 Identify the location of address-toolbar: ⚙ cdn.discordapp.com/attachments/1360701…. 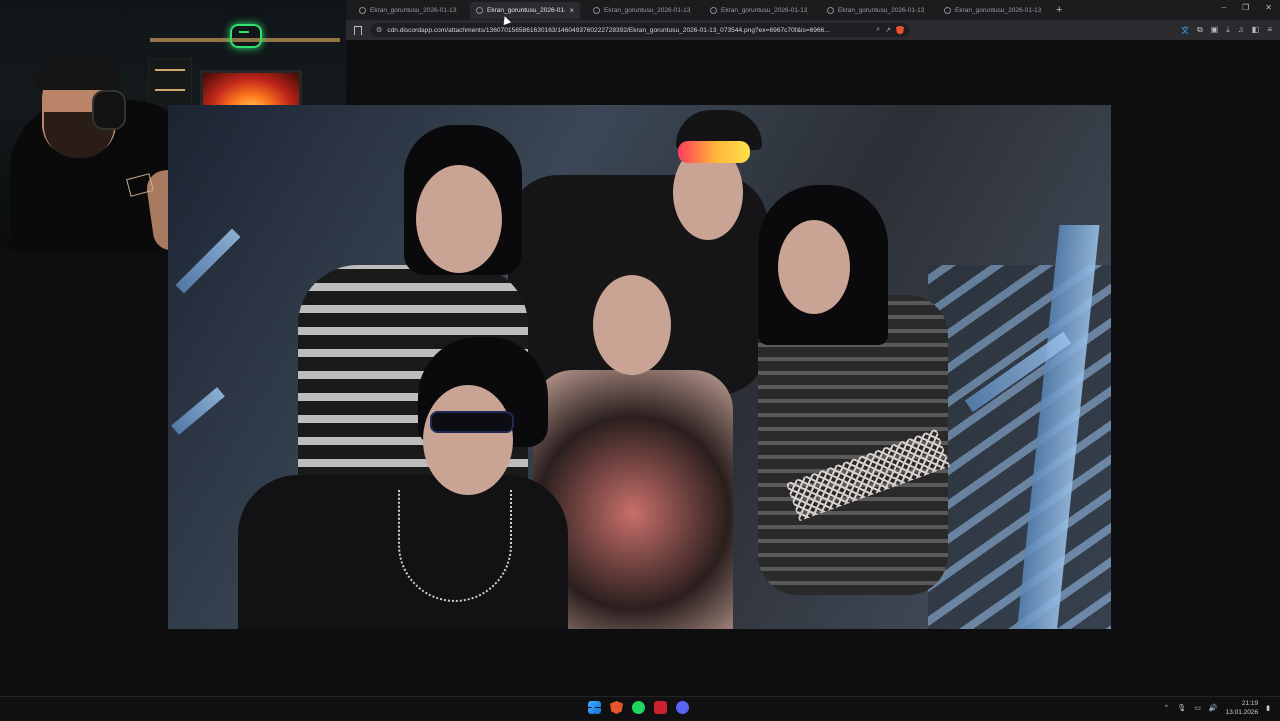
(813, 30).